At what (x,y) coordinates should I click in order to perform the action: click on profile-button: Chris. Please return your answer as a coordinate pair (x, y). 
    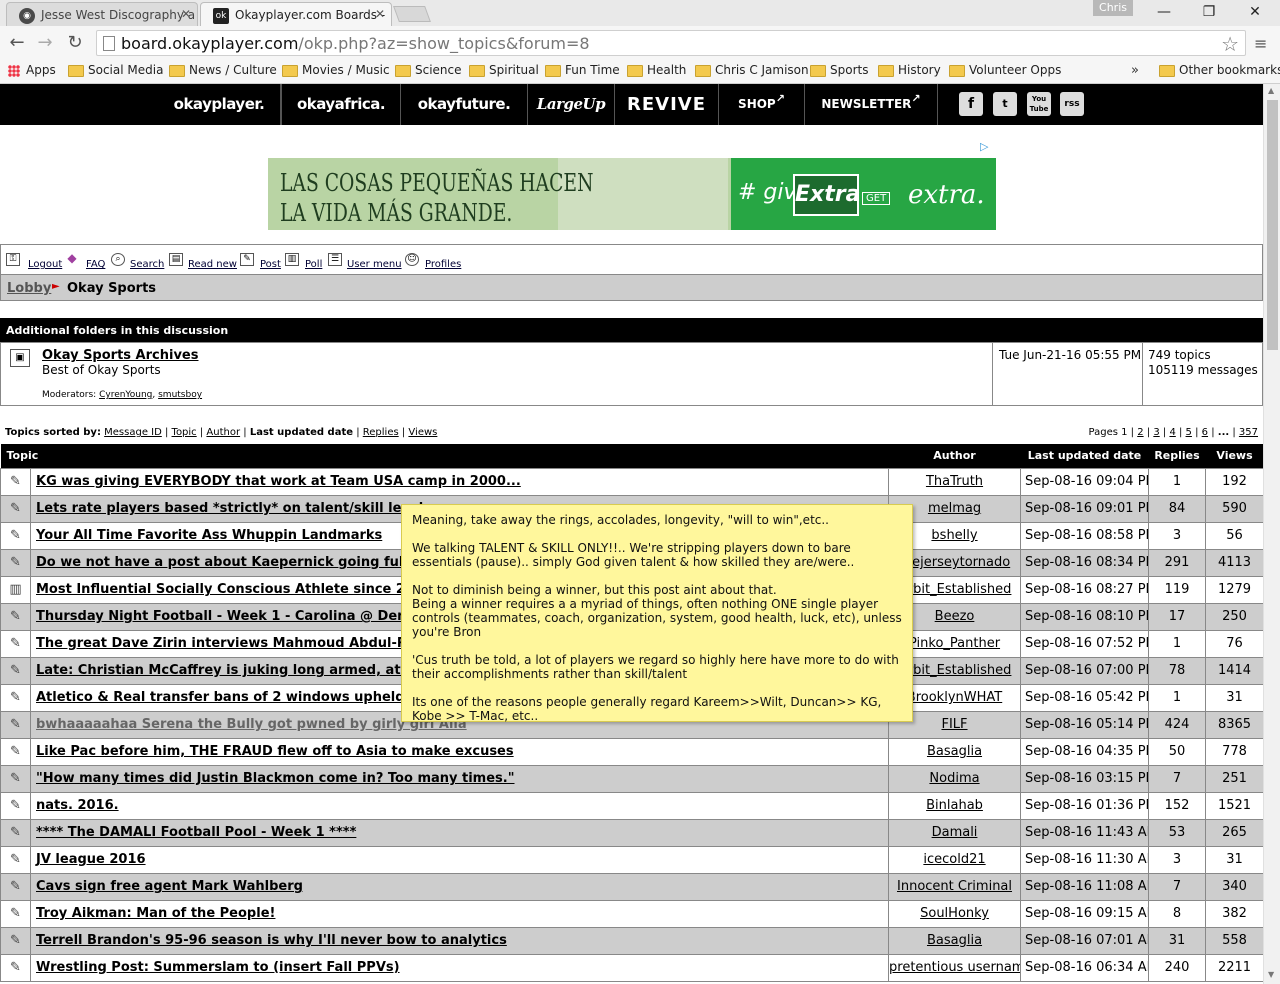
    Looking at the image, I should click on (1113, 8).